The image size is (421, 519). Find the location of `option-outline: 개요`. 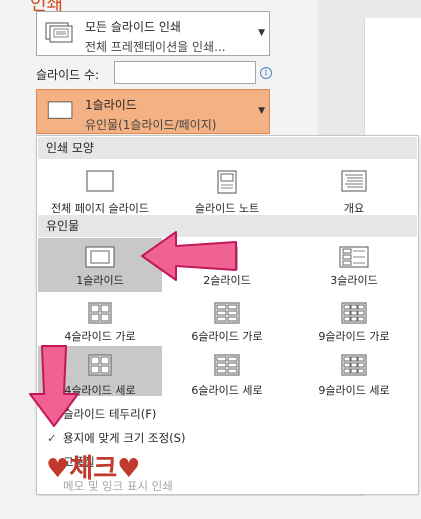

option-outline: 개요 is located at coordinates (354, 191).